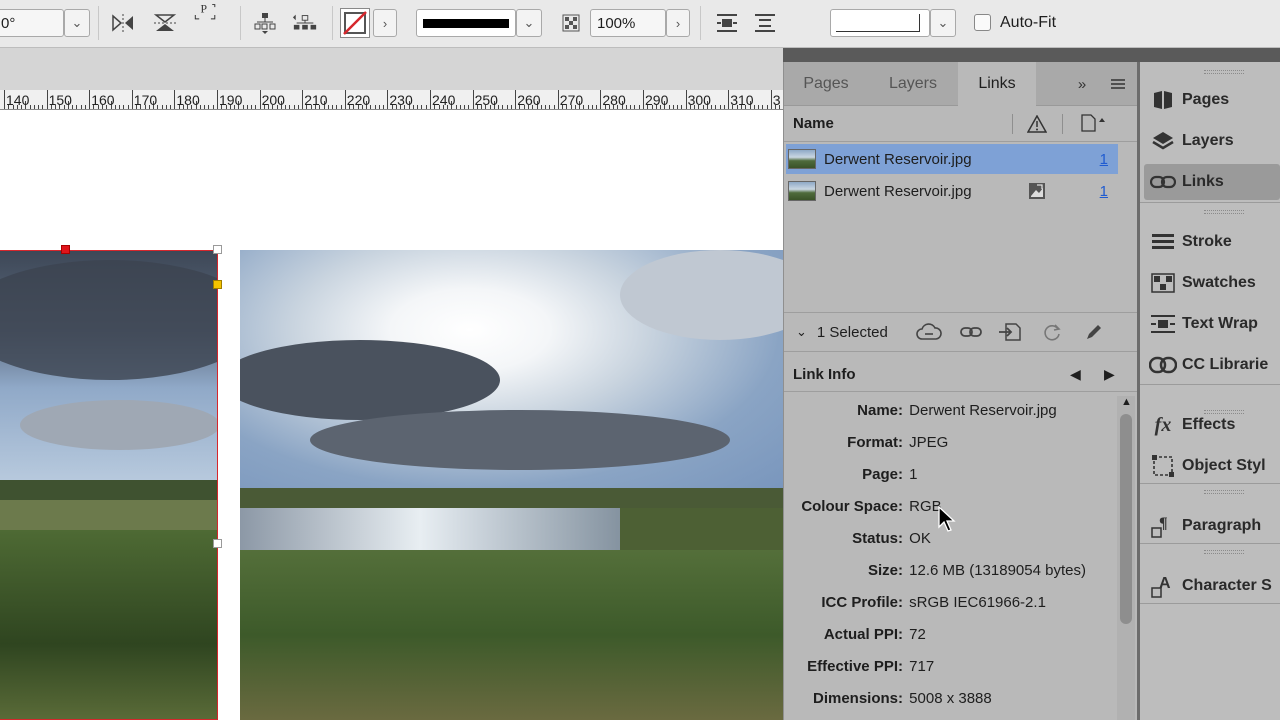 The image size is (1280, 720). I want to click on link-info-header: Link Info ◀ ▶, so click(961, 376).